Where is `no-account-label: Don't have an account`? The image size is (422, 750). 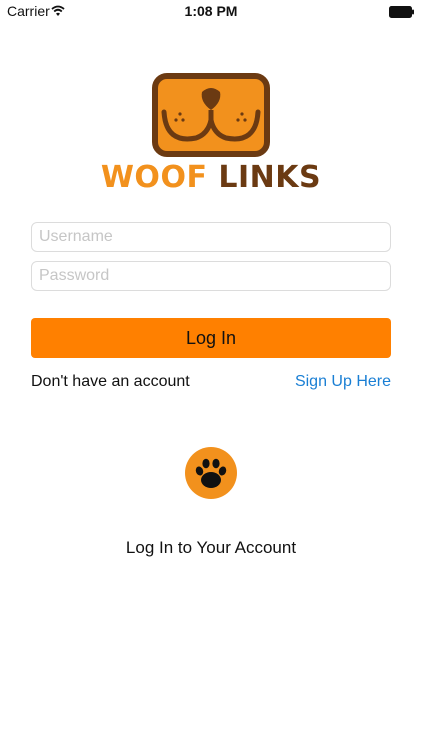
no-account-label: Don't have an account is located at coordinates (110, 381).